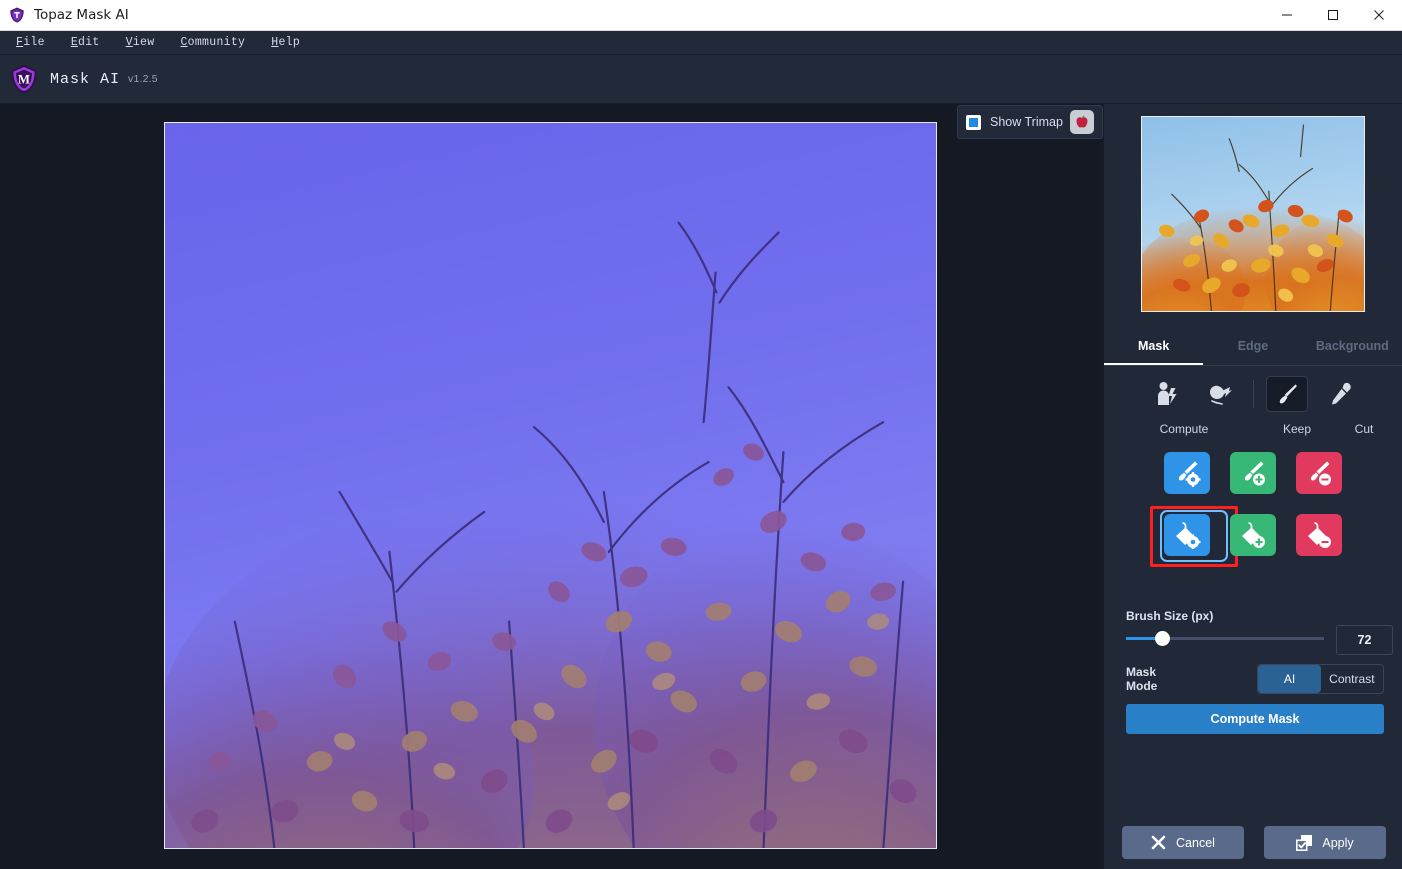  I want to click on app-brand: M Mask AI v1.2.5, so click(83, 79).